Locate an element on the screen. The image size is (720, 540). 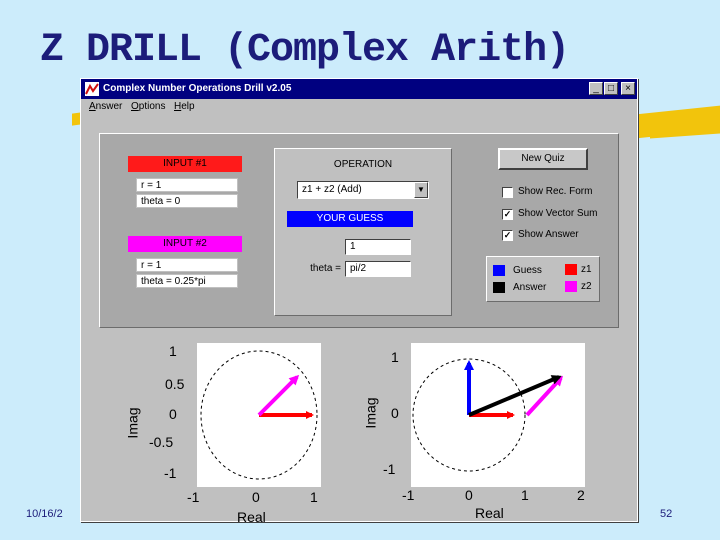
legend-label-z2: z2 is located at coordinates (586, 286).